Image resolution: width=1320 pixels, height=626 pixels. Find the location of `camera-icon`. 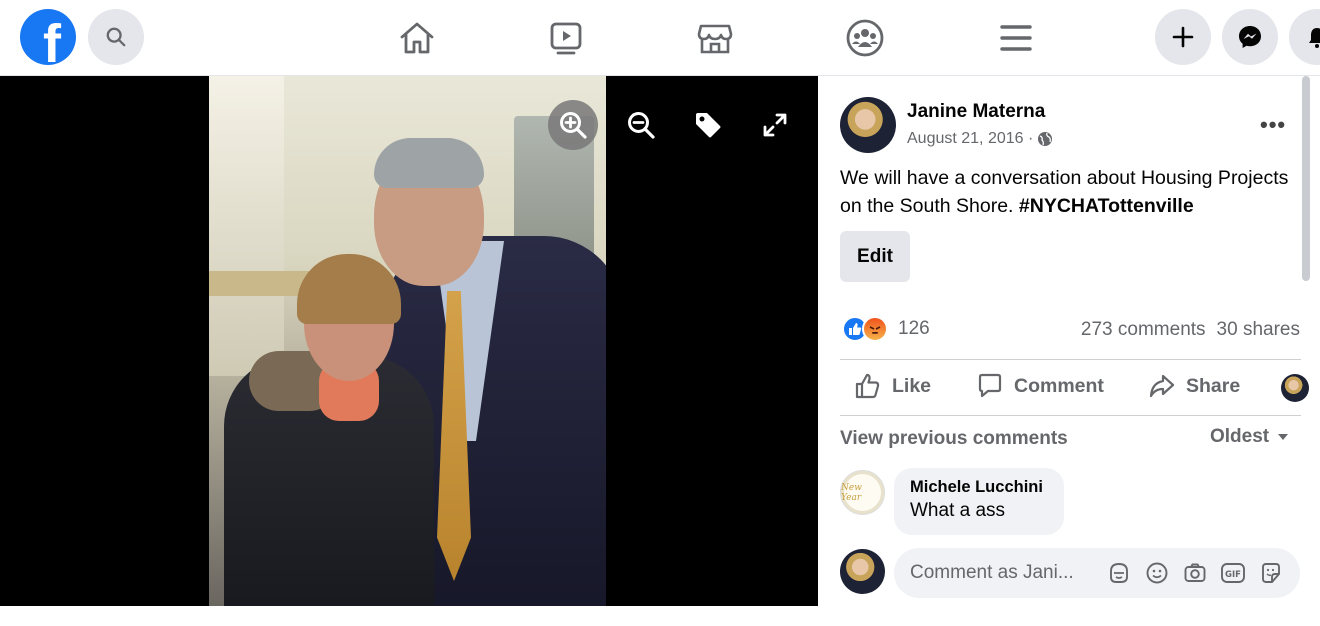

camera-icon is located at coordinates (1195, 572).